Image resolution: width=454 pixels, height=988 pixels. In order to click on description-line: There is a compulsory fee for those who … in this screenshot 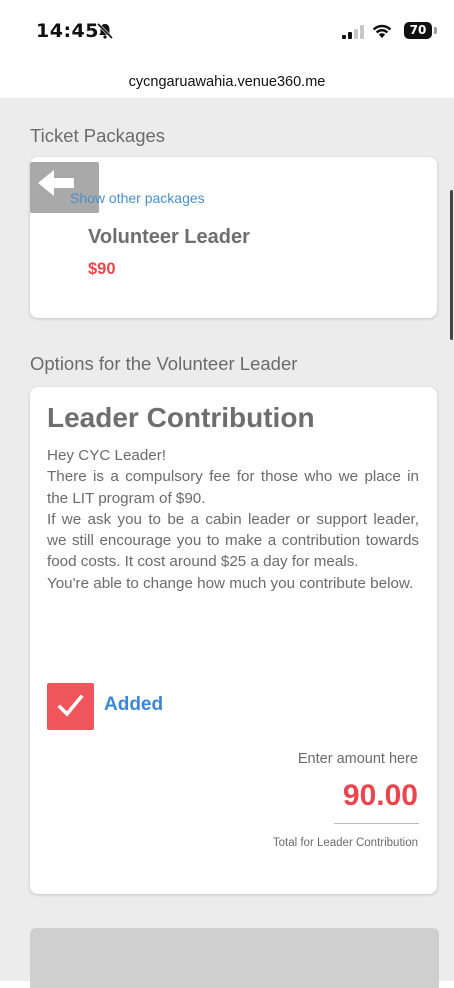, I will do `click(233, 487)`.